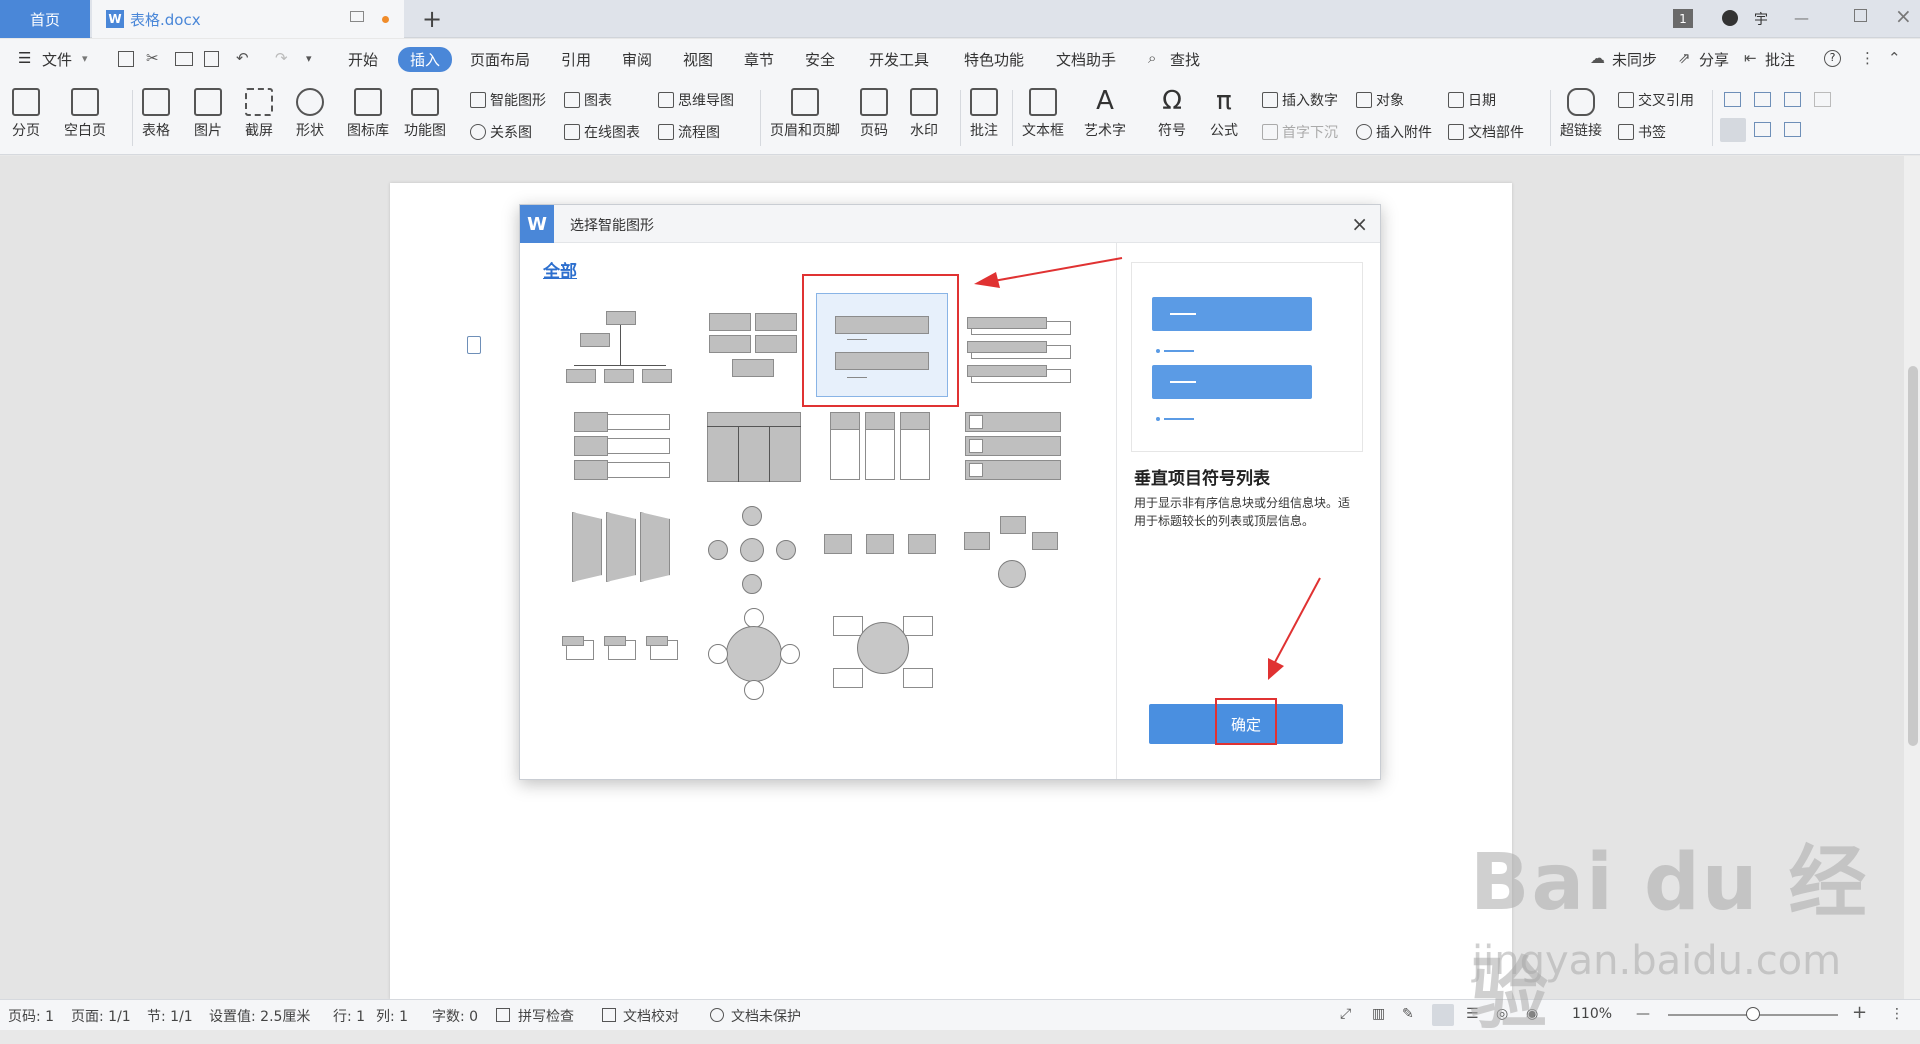 Image resolution: width=1920 pixels, height=1044 pixels. What do you see at coordinates (891, 660) in the screenshot?
I see `smart-graphic-quadrant-cycle` at bounding box center [891, 660].